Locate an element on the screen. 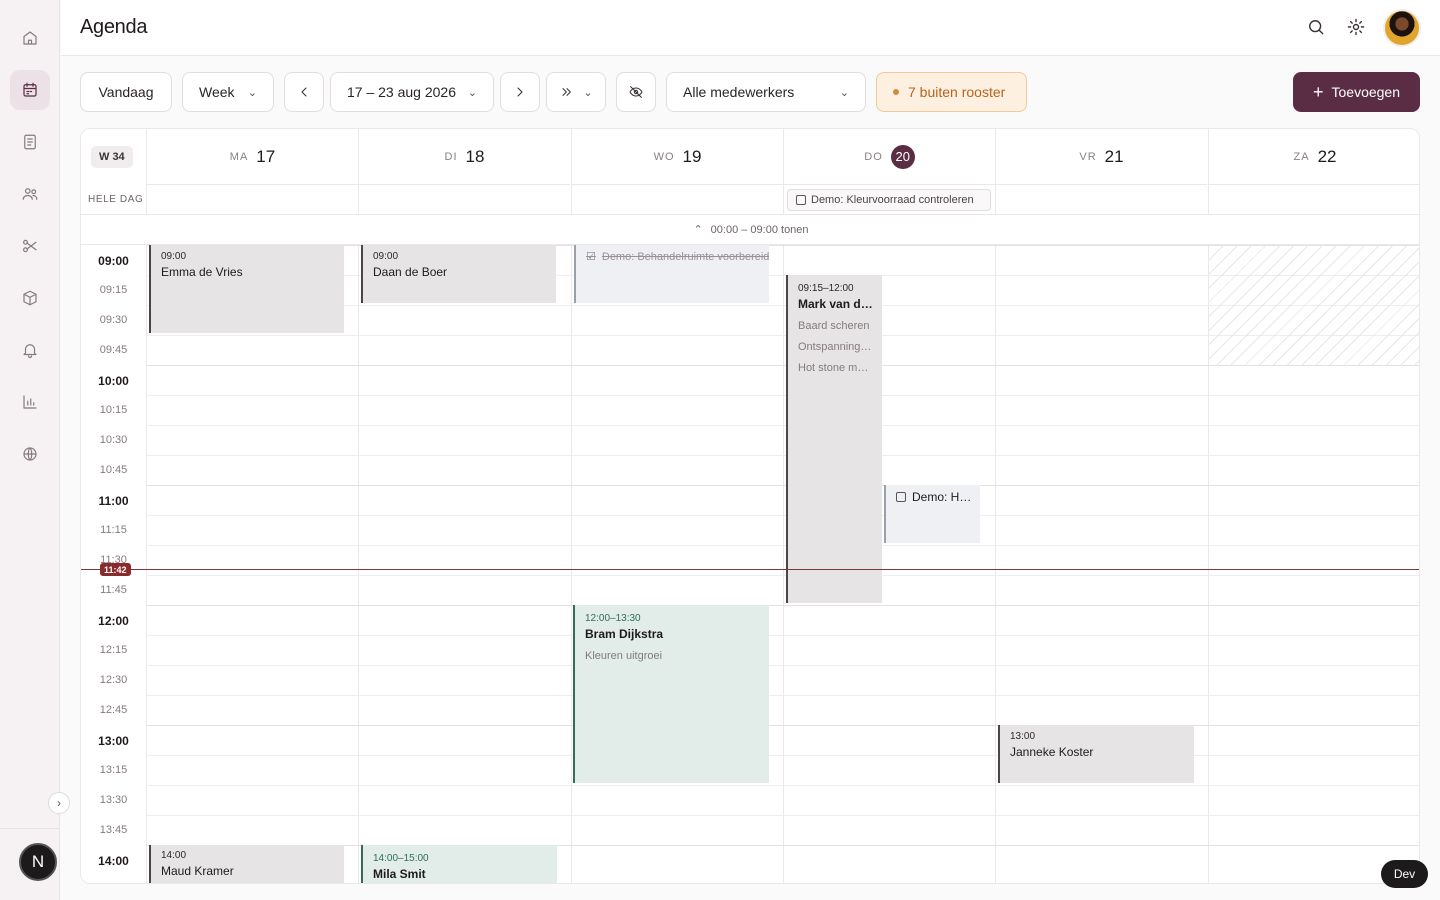 The width and height of the screenshot is (1440, 900). eye-off-icon is located at coordinates (636, 92).